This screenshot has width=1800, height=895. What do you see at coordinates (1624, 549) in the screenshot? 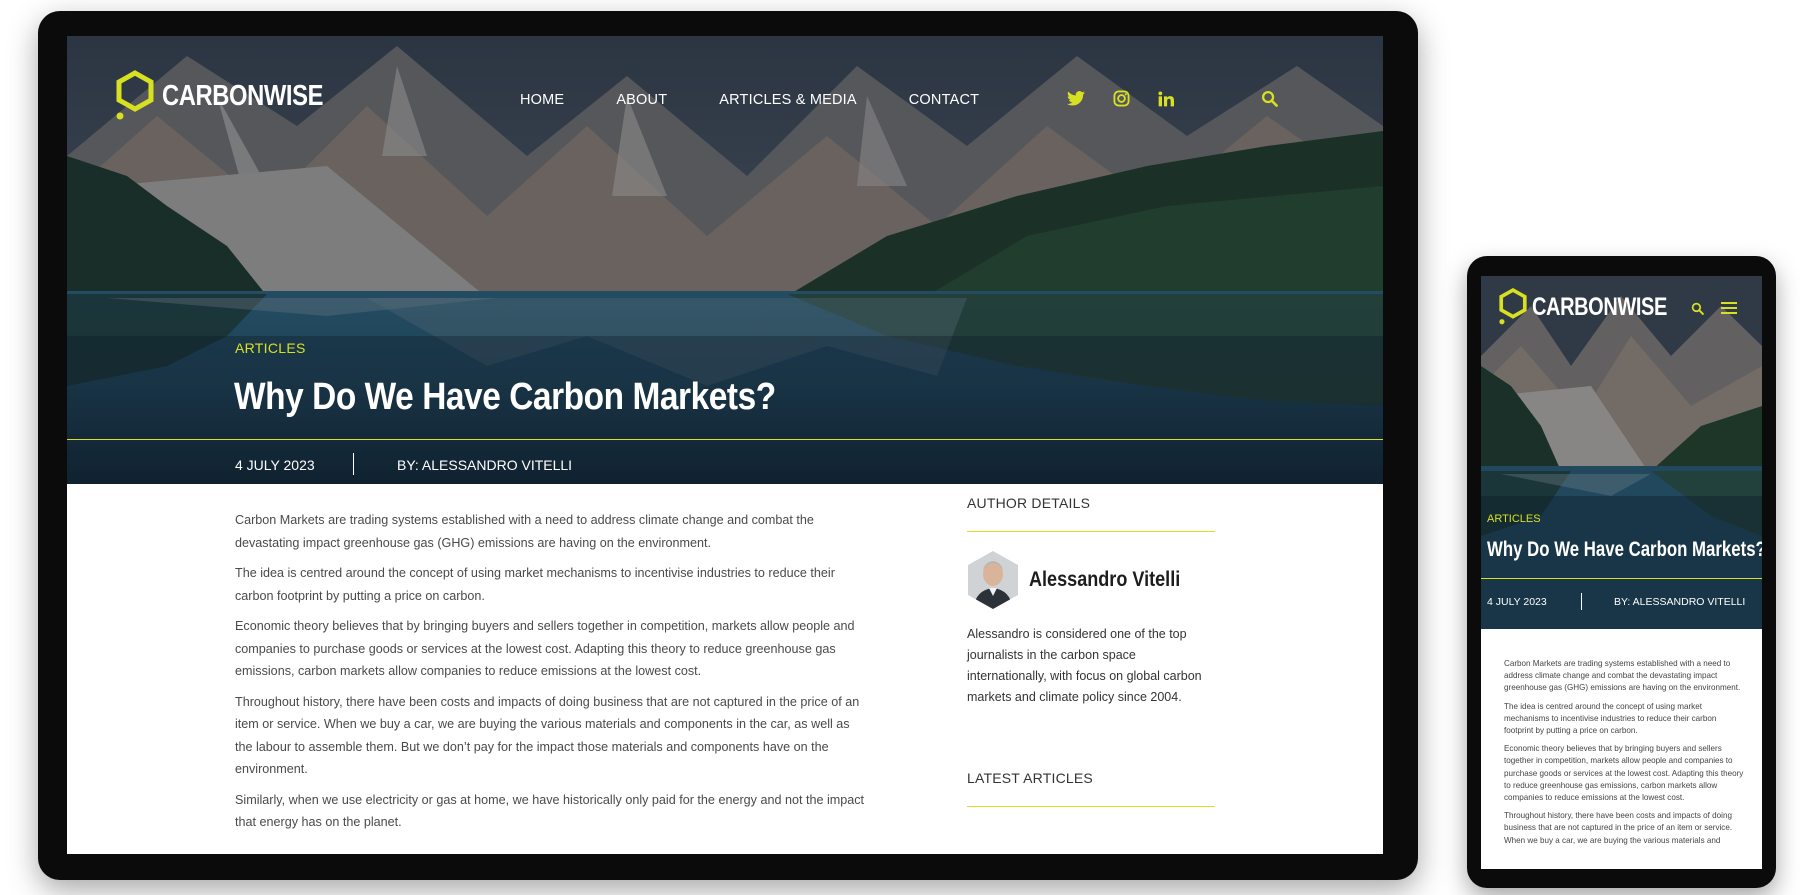
I see `mobile-article-title: Why Do We Have Carbon Markets?` at bounding box center [1624, 549].